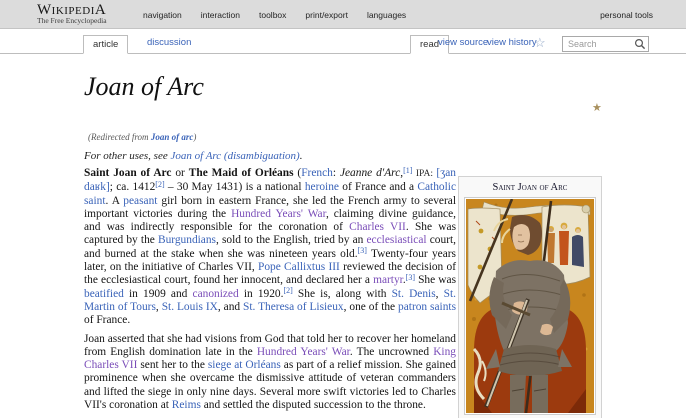  What do you see at coordinates (158, 293) in the screenshot?
I see `text-segment: in 1909 and` at bounding box center [158, 293].